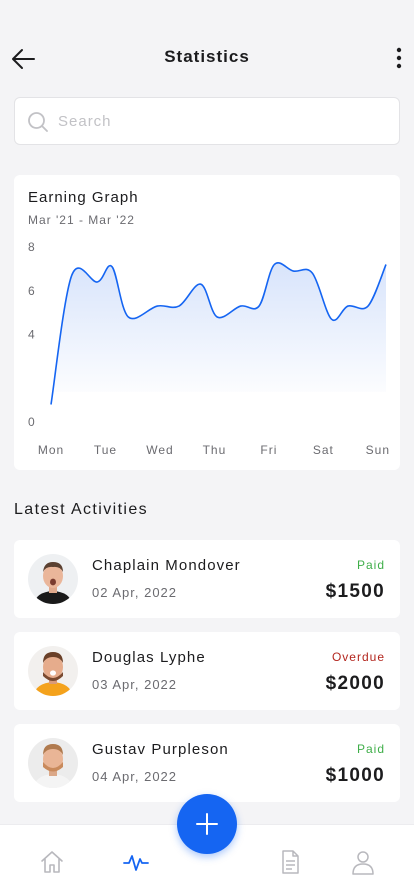 This screenshot has height=896, width=414. Describe the element at coordinates (51, 450) in the screenshot. I see `x-tick-label: Mon` at that location.